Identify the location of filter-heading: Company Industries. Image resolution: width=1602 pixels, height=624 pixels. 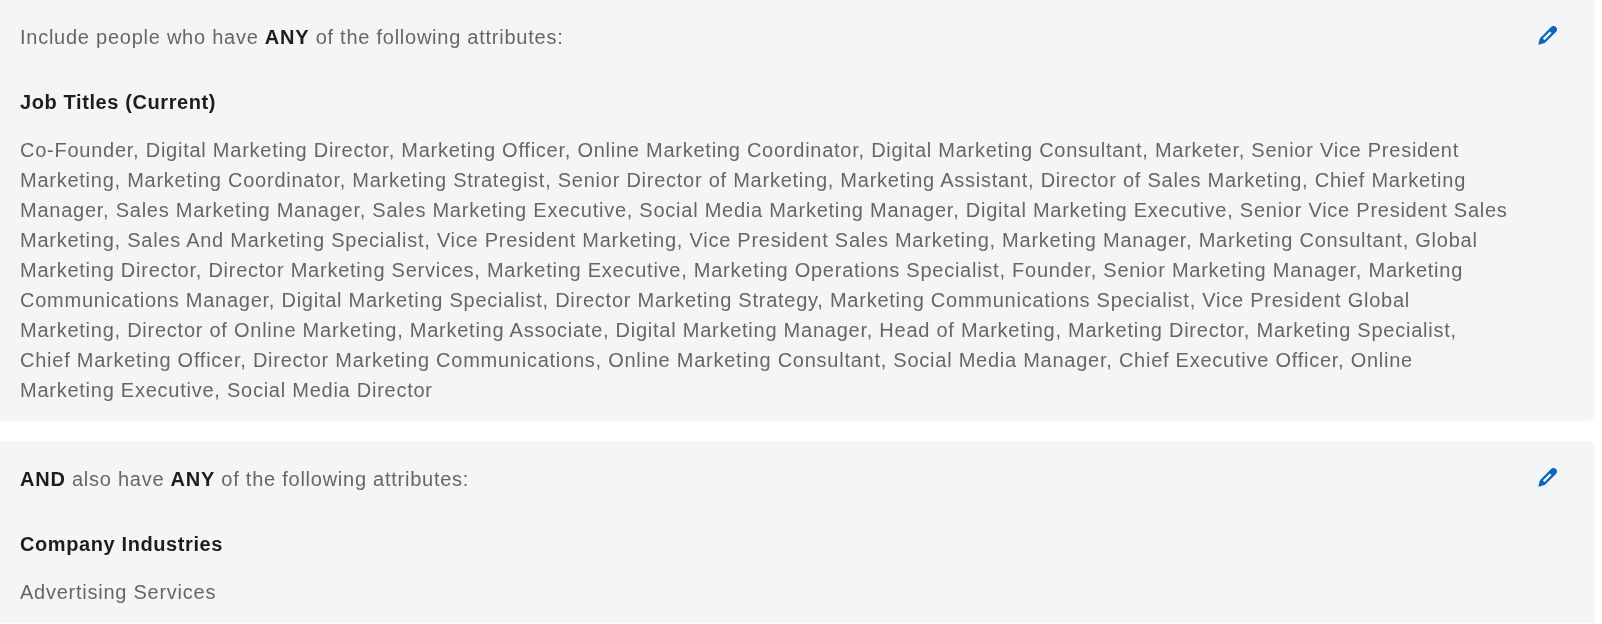
(122, 544).